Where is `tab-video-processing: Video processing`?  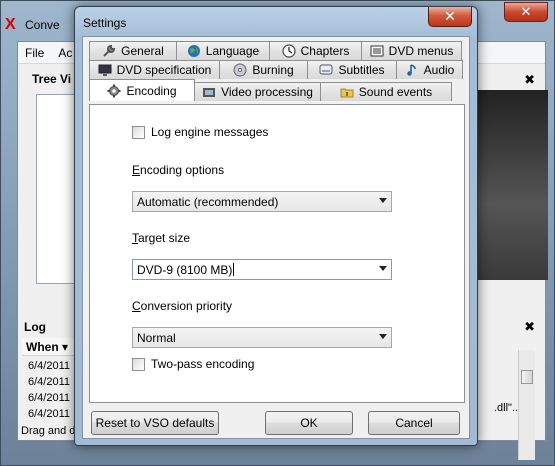
tab-video-processing: Video processing is located at coordinates (257, 91).